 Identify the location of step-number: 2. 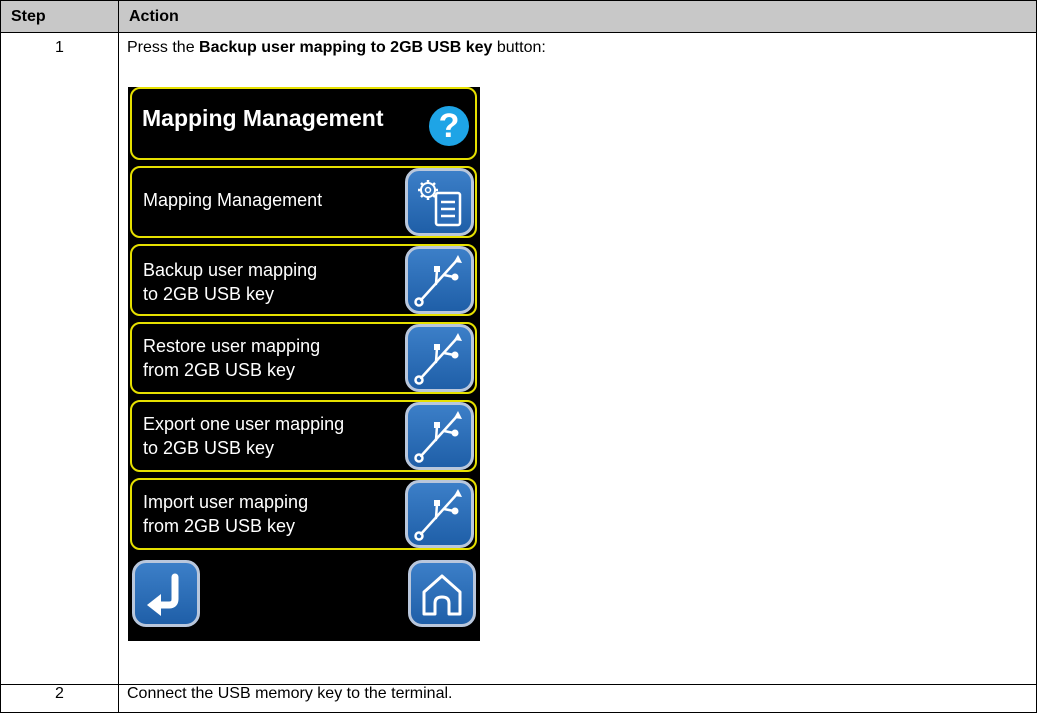
(59, 698).